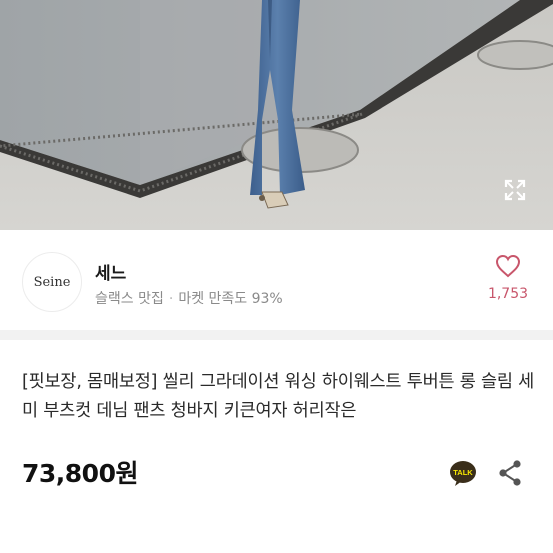  What do you see at coordinates (230, 299) in the screenshot?
I see `market-satisfaction: 마켓 만족도 93%` at bounding box center [230, 299].